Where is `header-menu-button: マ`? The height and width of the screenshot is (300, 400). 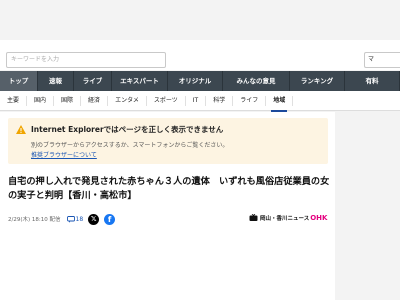 header-menu-button: マ is located at coordinates (382, 60).